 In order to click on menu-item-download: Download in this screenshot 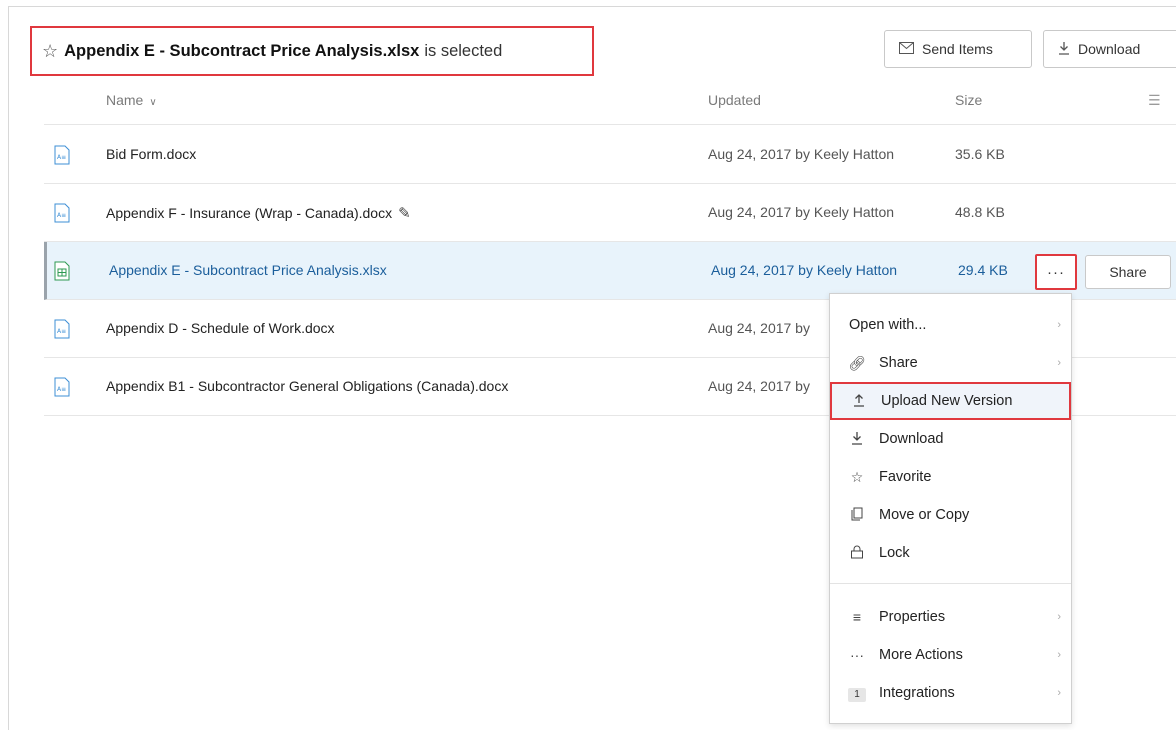, I will do `click(951, 439)`.